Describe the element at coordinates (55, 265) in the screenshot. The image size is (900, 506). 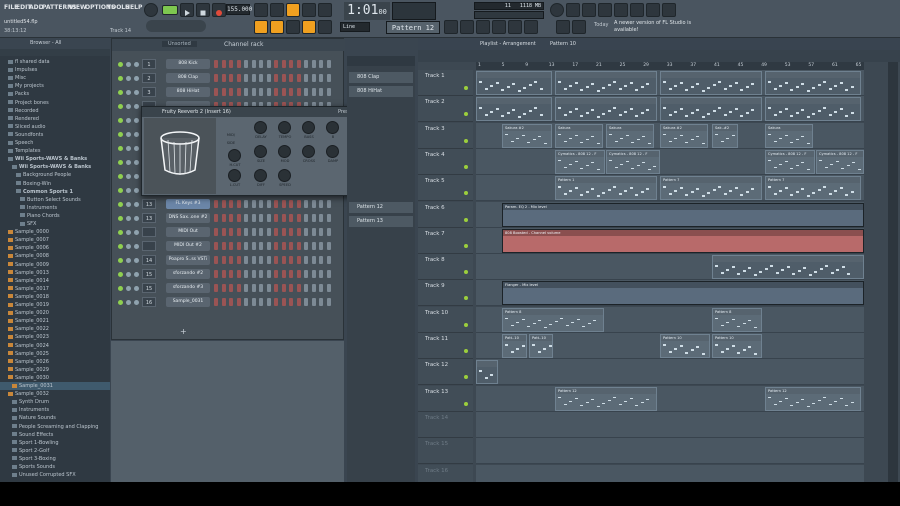
I see `browser-item: Sample_0009` at that location.